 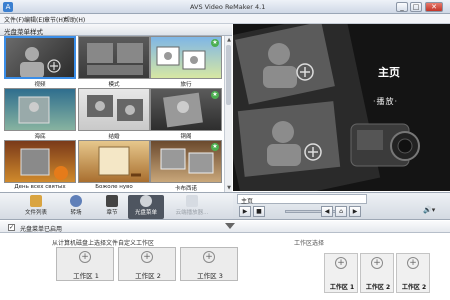 What do you see at coordinates (192, 201) in the screenshot?
I see `cloud-icon` at bounding box center [192, 201].